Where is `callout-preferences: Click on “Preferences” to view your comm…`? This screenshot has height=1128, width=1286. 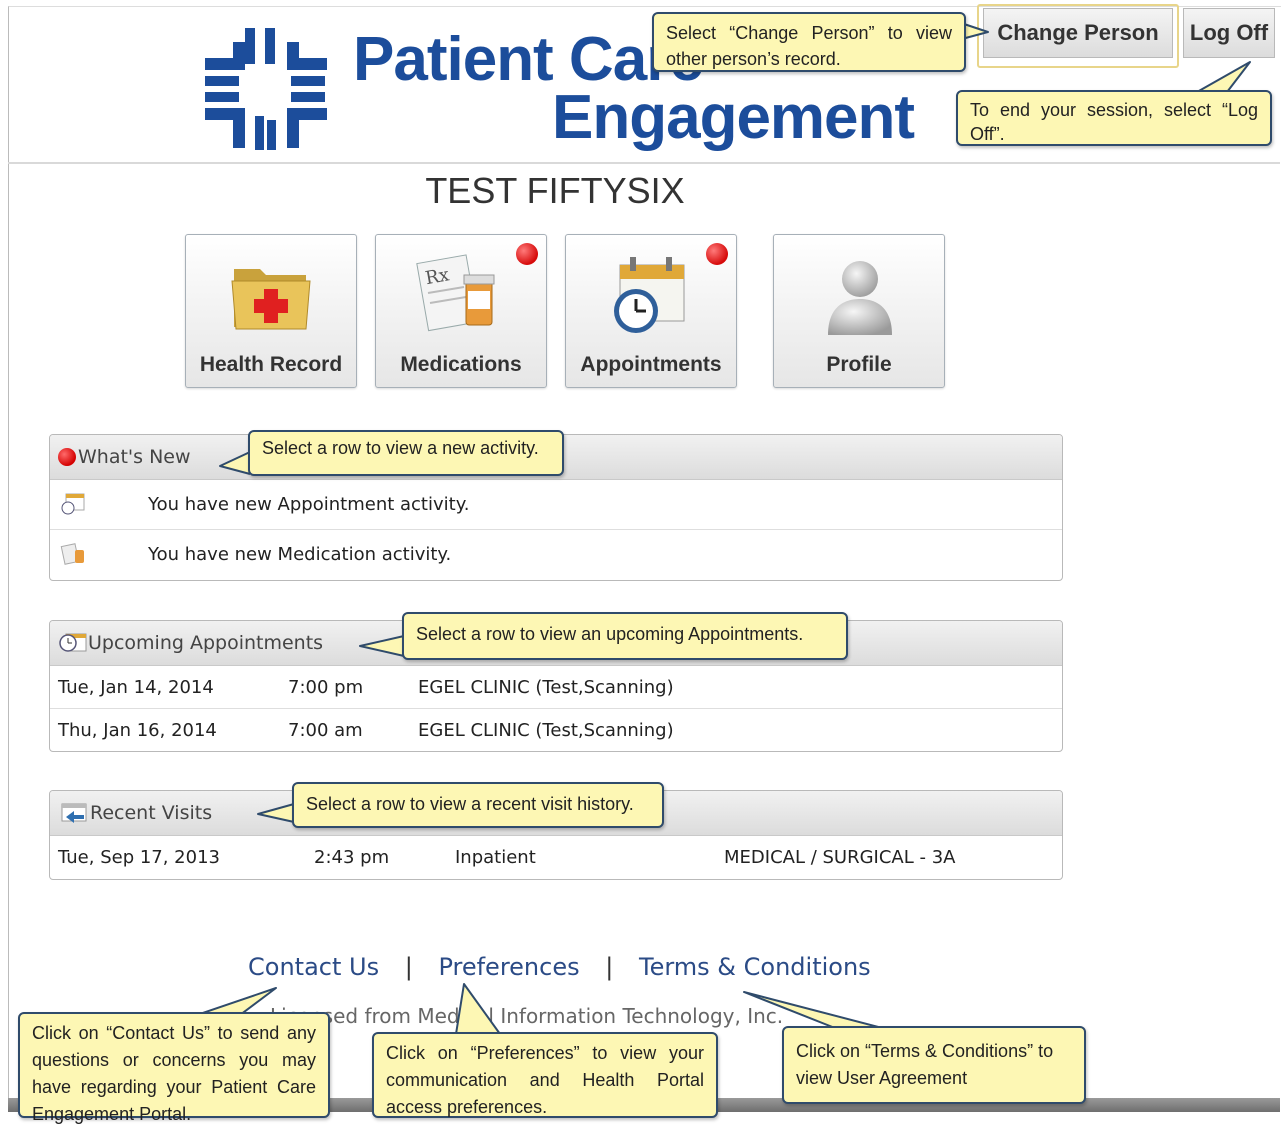
callout-preferences: Click on “Preferences” to view your comm… is located at coordinates (545, 1075).